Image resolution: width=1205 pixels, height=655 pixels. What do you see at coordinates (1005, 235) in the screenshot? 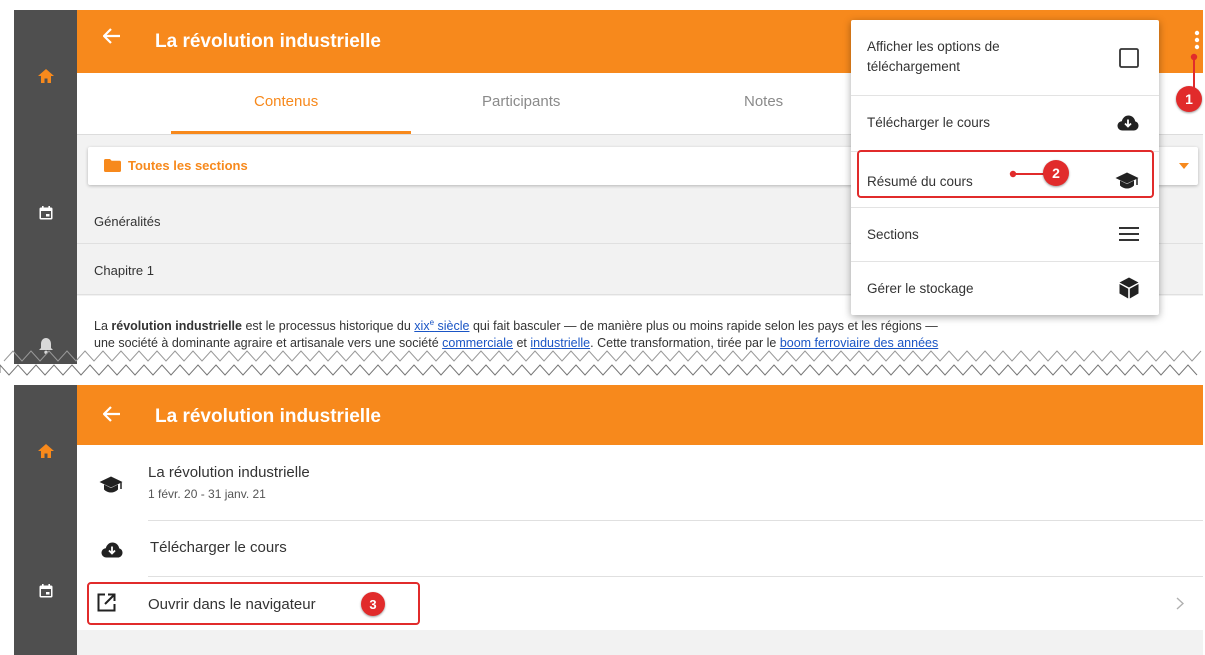
I see `menu-item-sections: Sections` at bounding box center [1005, 235].